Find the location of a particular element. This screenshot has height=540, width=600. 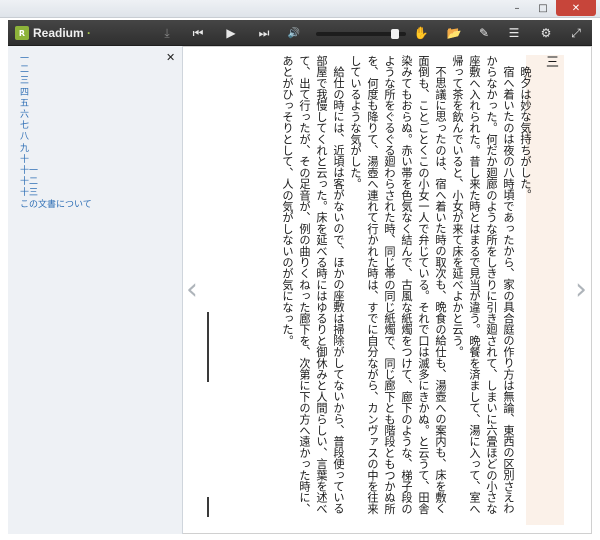

play-button: ▶ is located at coordinates (231, 33).